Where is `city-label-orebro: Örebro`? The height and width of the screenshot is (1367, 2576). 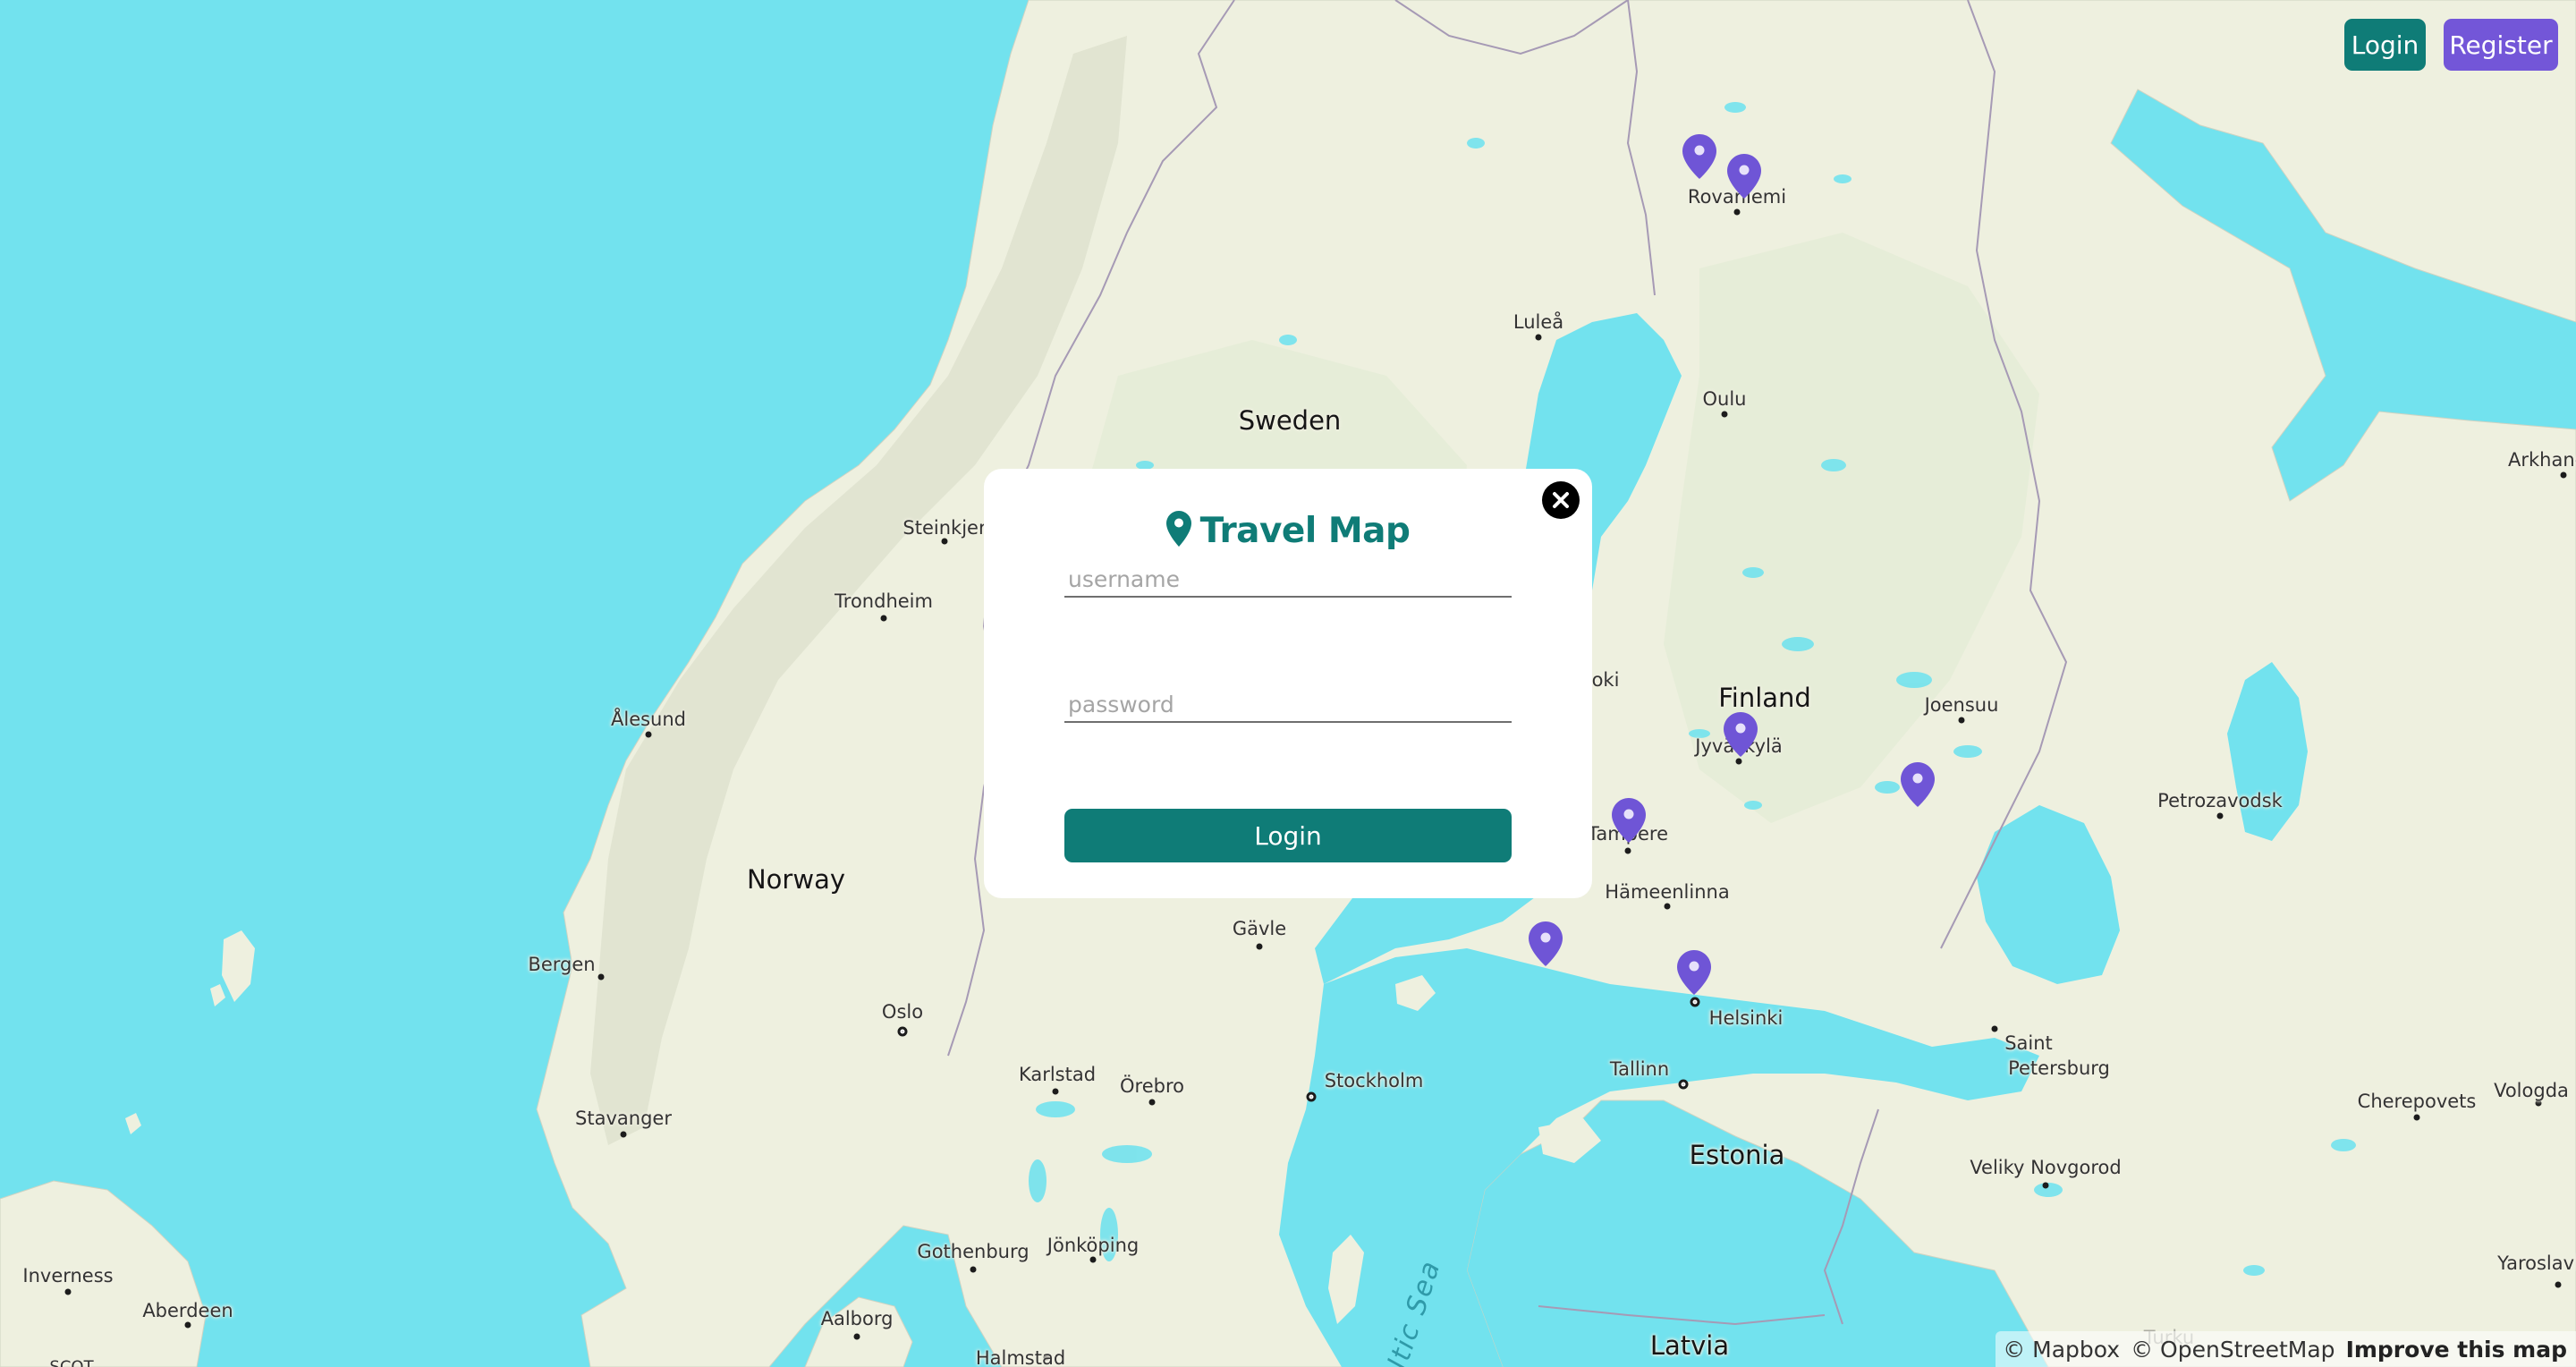
city-label-orebro: Örebro is located at coordinates (1152, 1086).